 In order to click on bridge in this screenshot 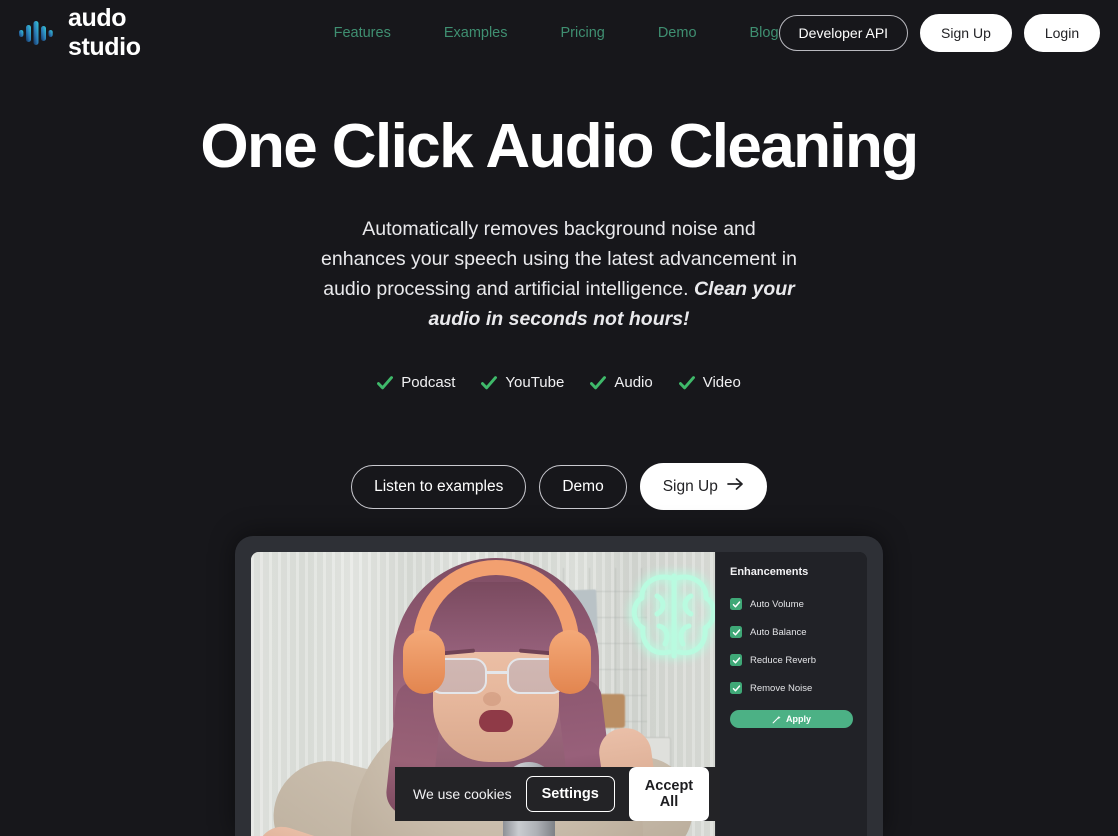, I will do `click(497, 672)`.